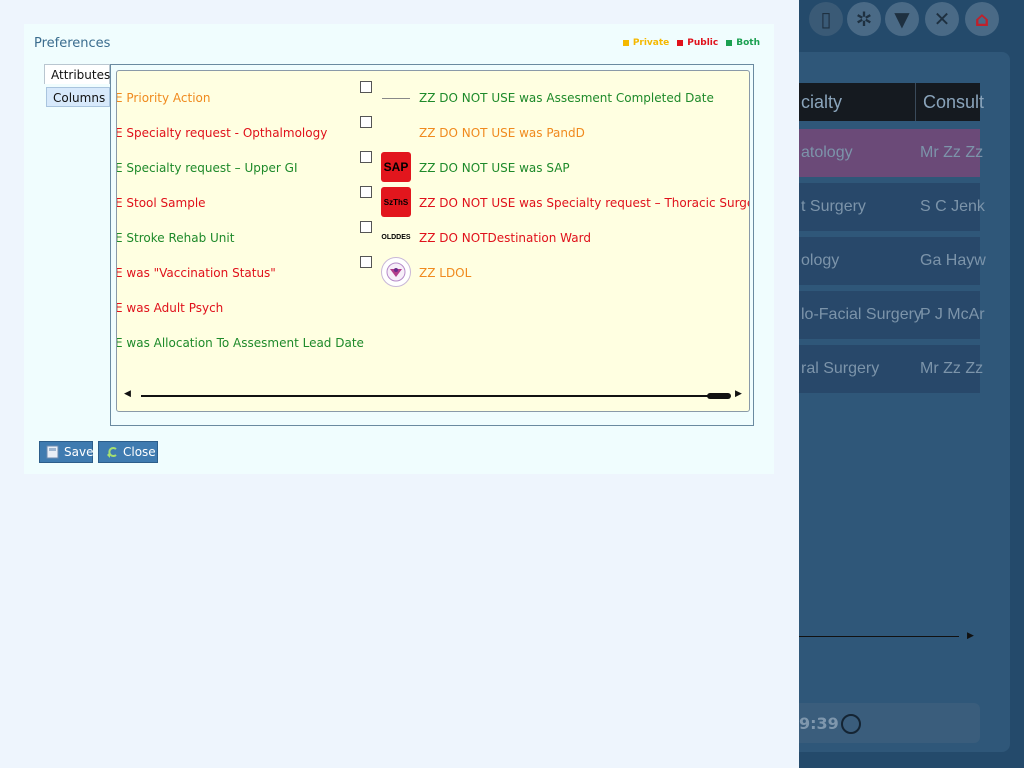 The image size is (1024, 768). I want to click on grid-cell: t Surgery, so click(833, 206).